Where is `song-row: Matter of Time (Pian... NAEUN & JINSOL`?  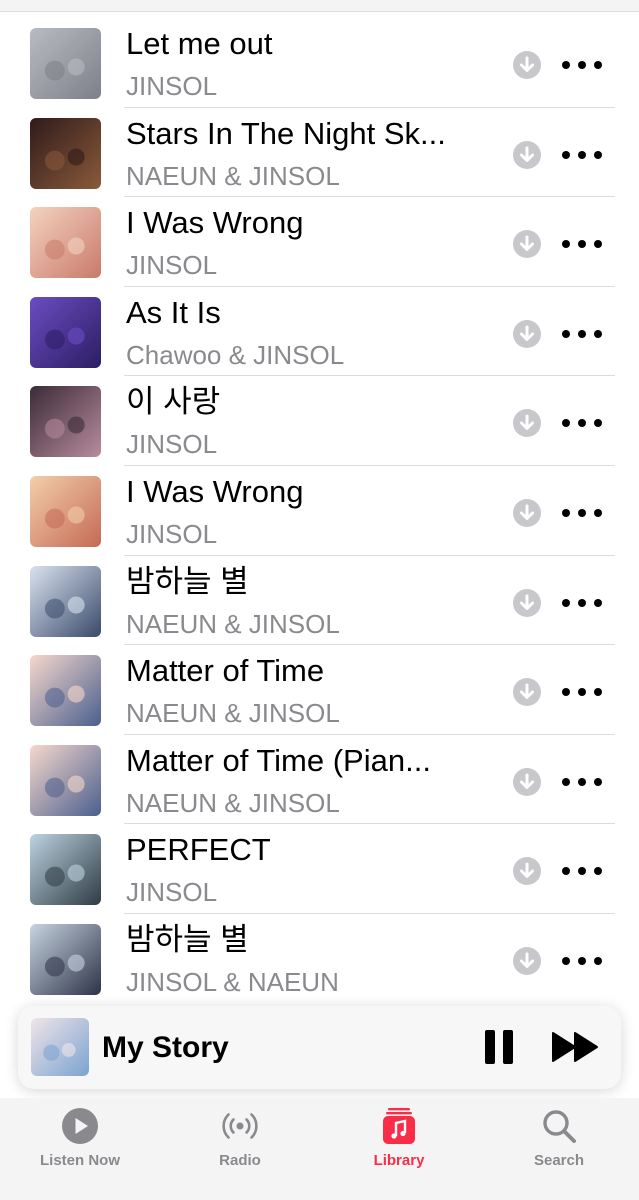 song-row: Matter of Time (Pian... NAEUN & JINSOL is located at coordinates (319, 780).